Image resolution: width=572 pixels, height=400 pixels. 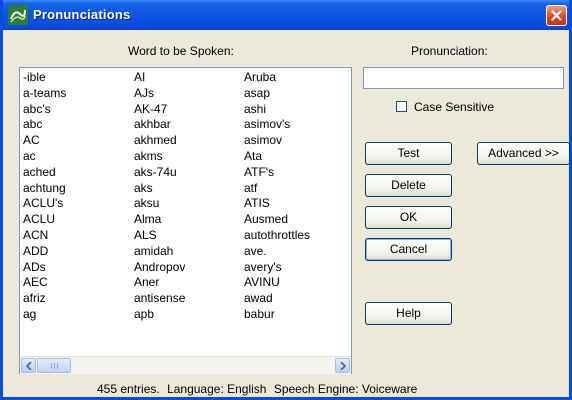 What do you see at coordinates (408, 313) in the screenshot?
I see `help-button: Help` at bounding box center [408, 313].